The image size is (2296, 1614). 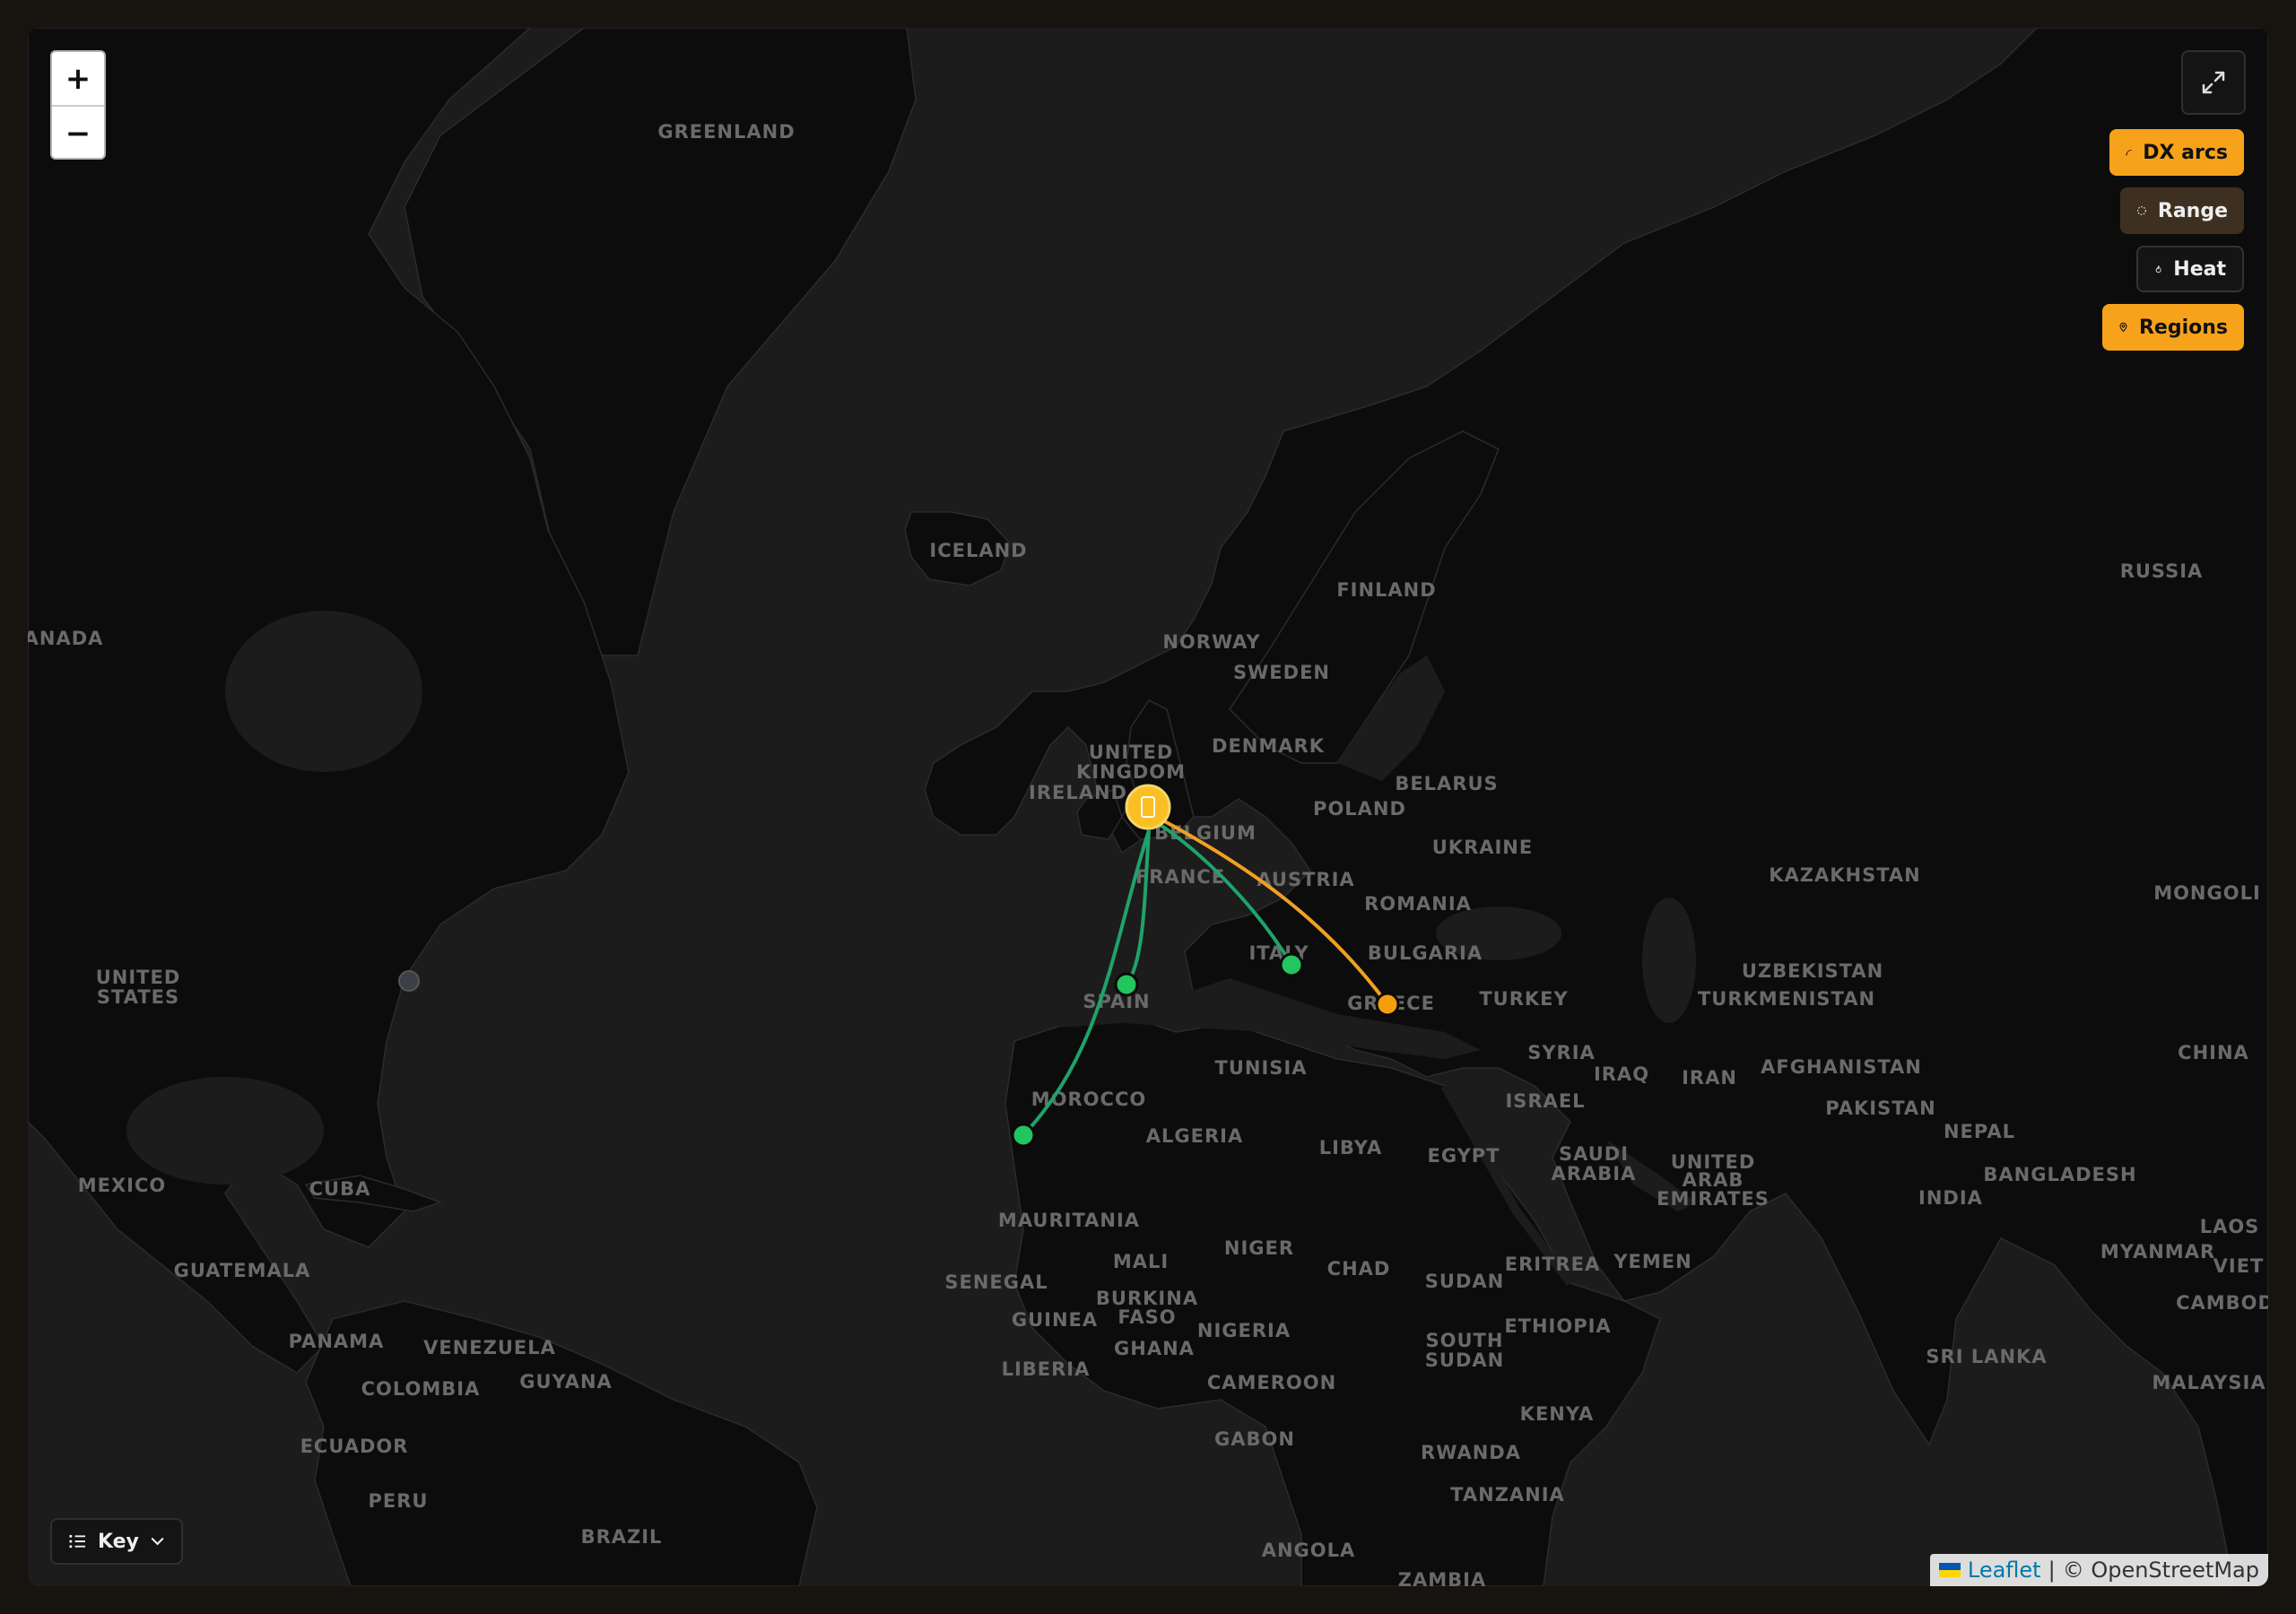 I want to click on map-label-sudan: SUDAN, so click(x=1464, y=1281).